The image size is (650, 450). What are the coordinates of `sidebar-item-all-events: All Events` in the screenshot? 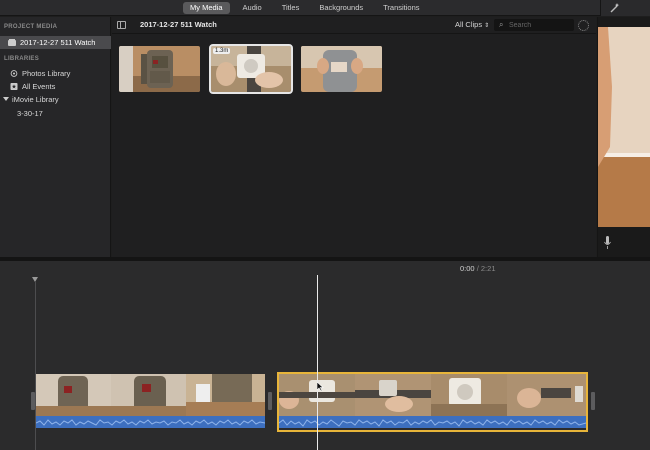 It's located at (55, 86).